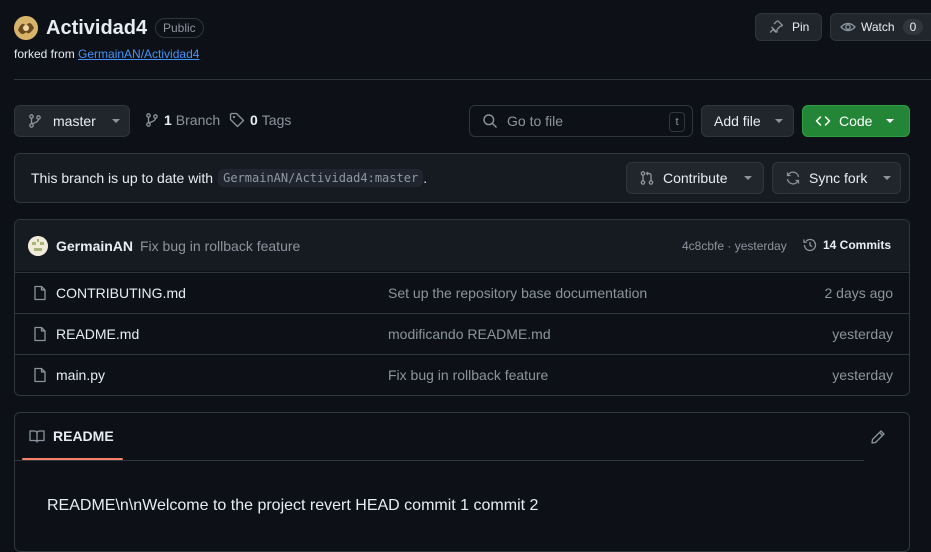  I want to click on commits-count: 14 Commits, so click(857, 245).